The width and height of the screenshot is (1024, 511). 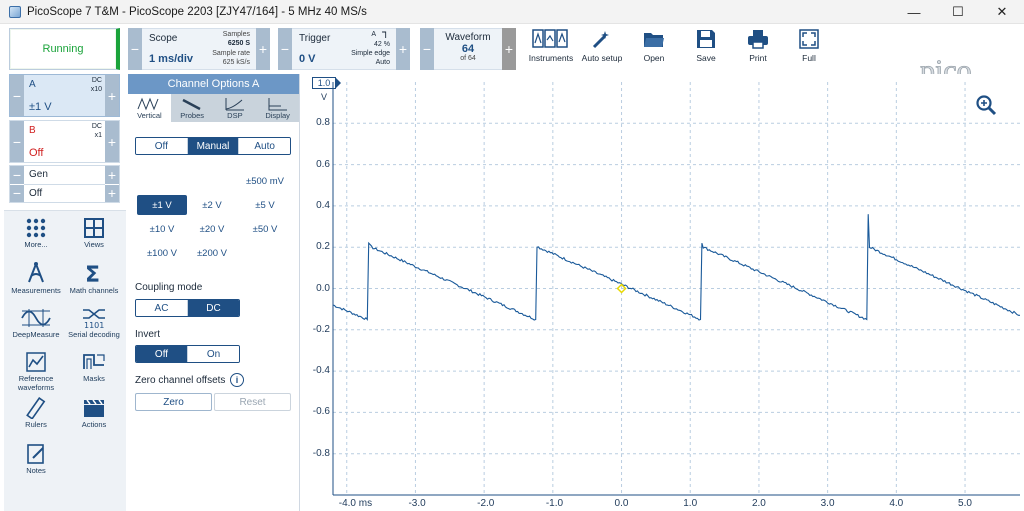 I want to click on channel-b-range: Off, so click(x=36, y=153).